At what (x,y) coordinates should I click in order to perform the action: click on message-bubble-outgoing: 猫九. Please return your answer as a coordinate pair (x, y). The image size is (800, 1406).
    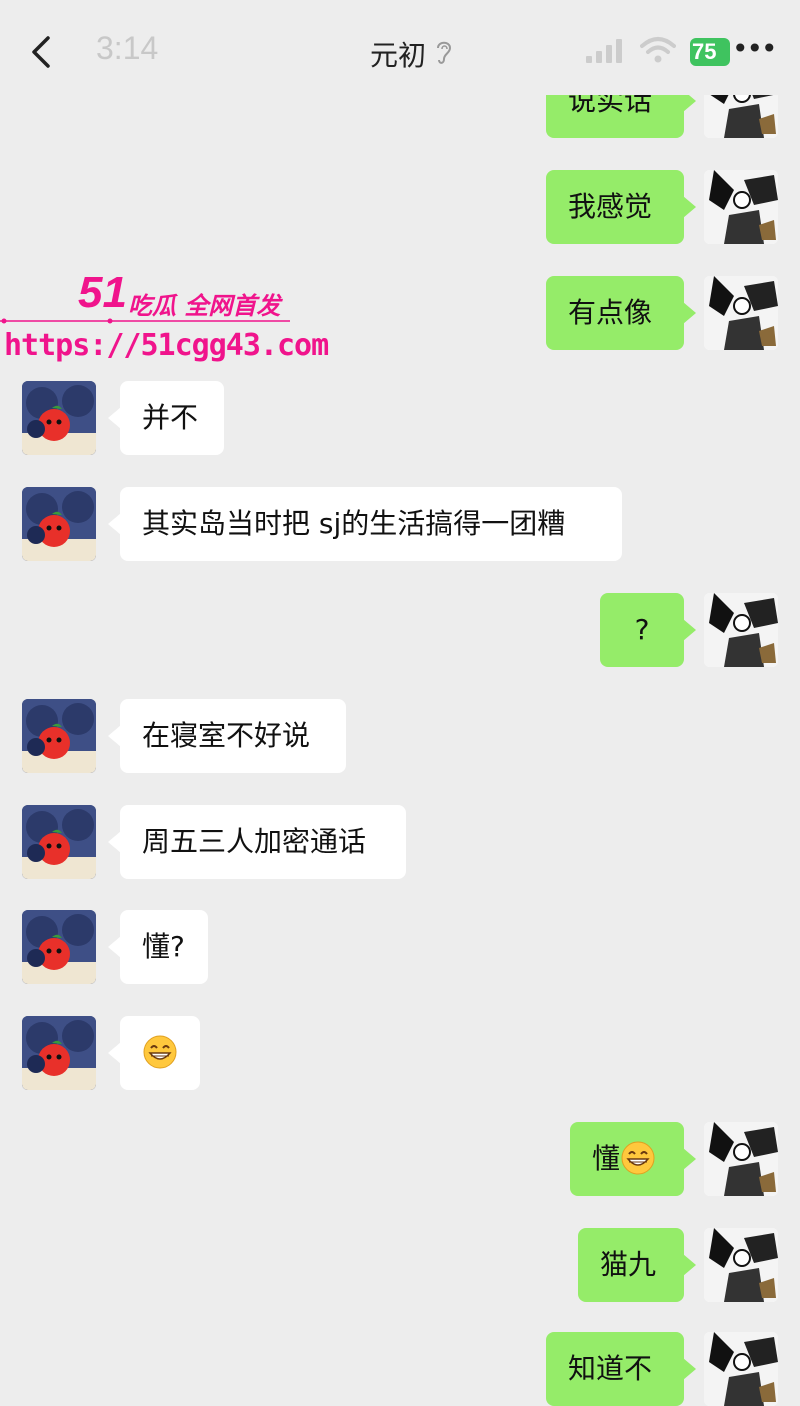
    Looking at the image, I should click on (637, 1265).